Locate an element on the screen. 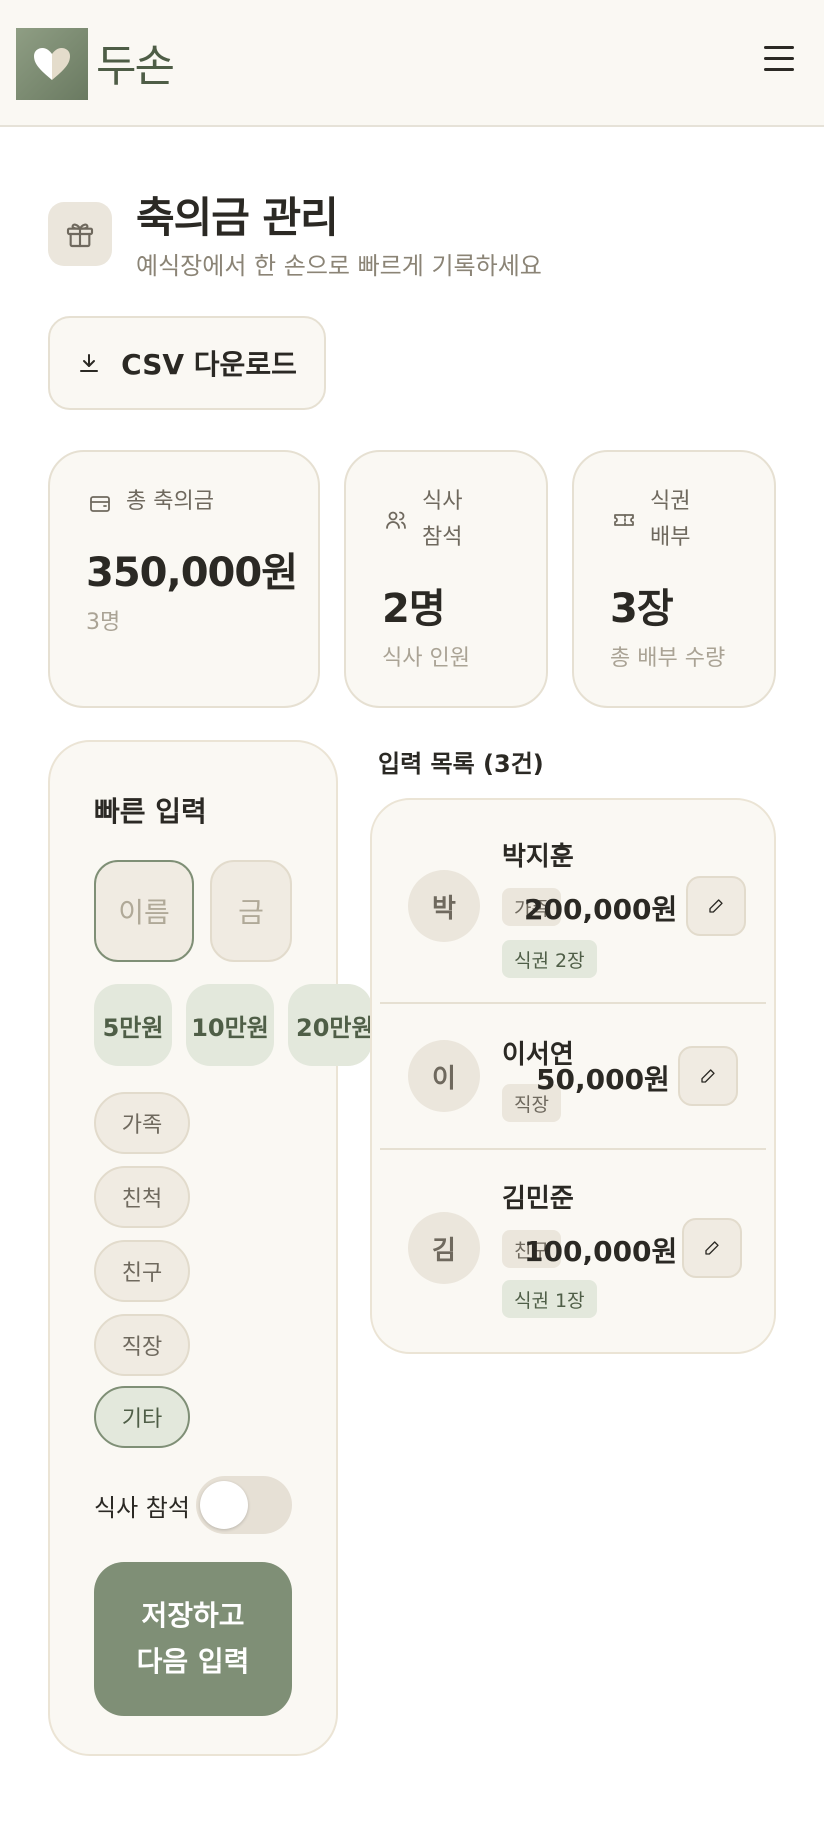 Image resolution: width=824 pixels, height=1830 pixels. app-header: 두손 is located at coordinates (412, 63).